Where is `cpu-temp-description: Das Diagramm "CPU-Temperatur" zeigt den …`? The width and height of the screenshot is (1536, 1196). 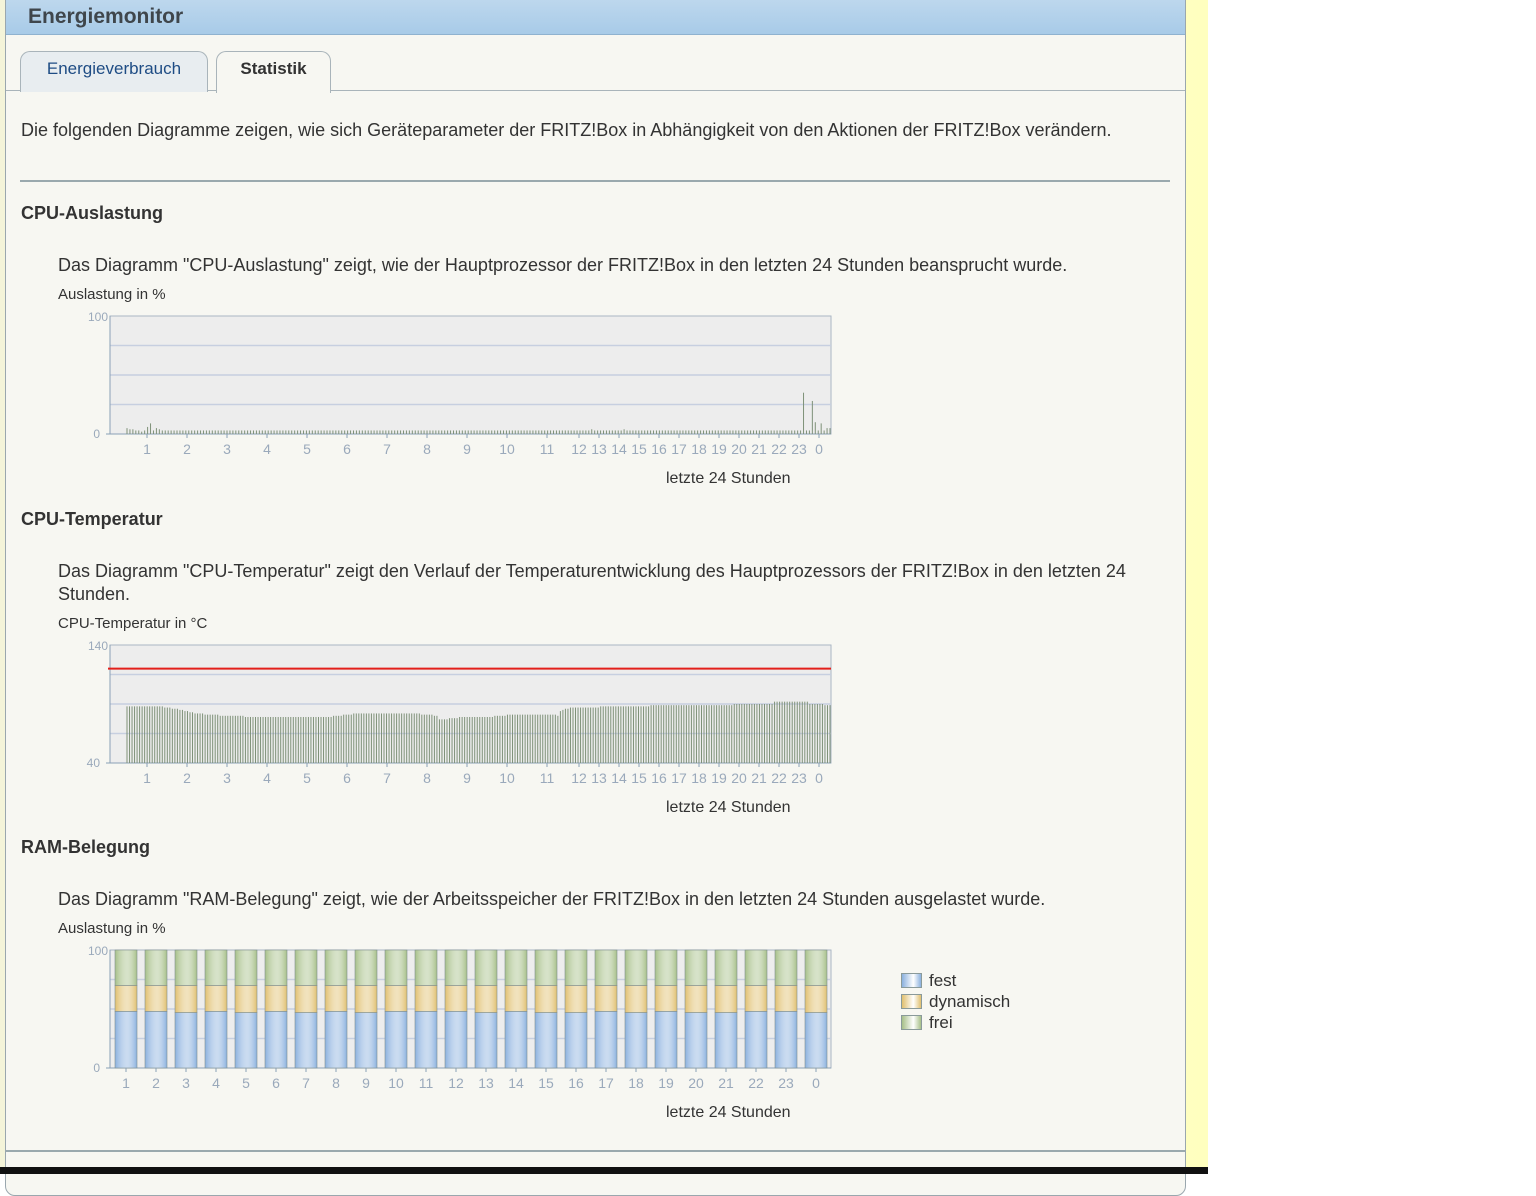
cpu-temp-description: Das Diagramm "CPU-Temperatur" zeigt den … is located at coordinates (592, 582).